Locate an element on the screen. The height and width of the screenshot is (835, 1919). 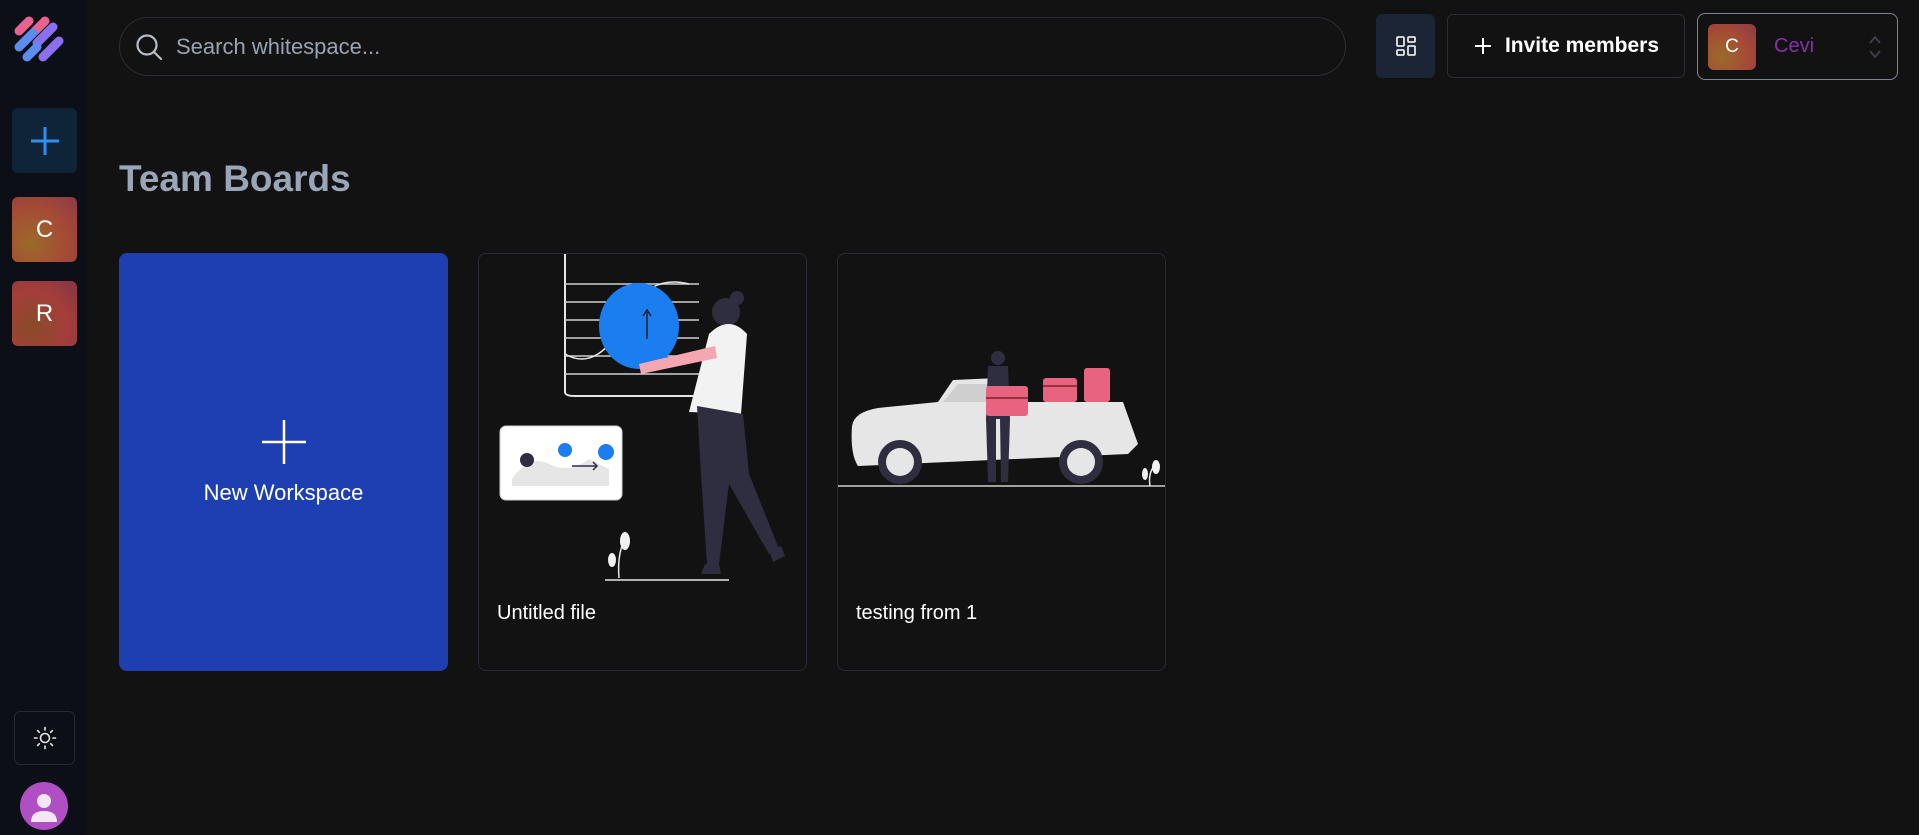
user-avatar is located at coordinates (44, 806).